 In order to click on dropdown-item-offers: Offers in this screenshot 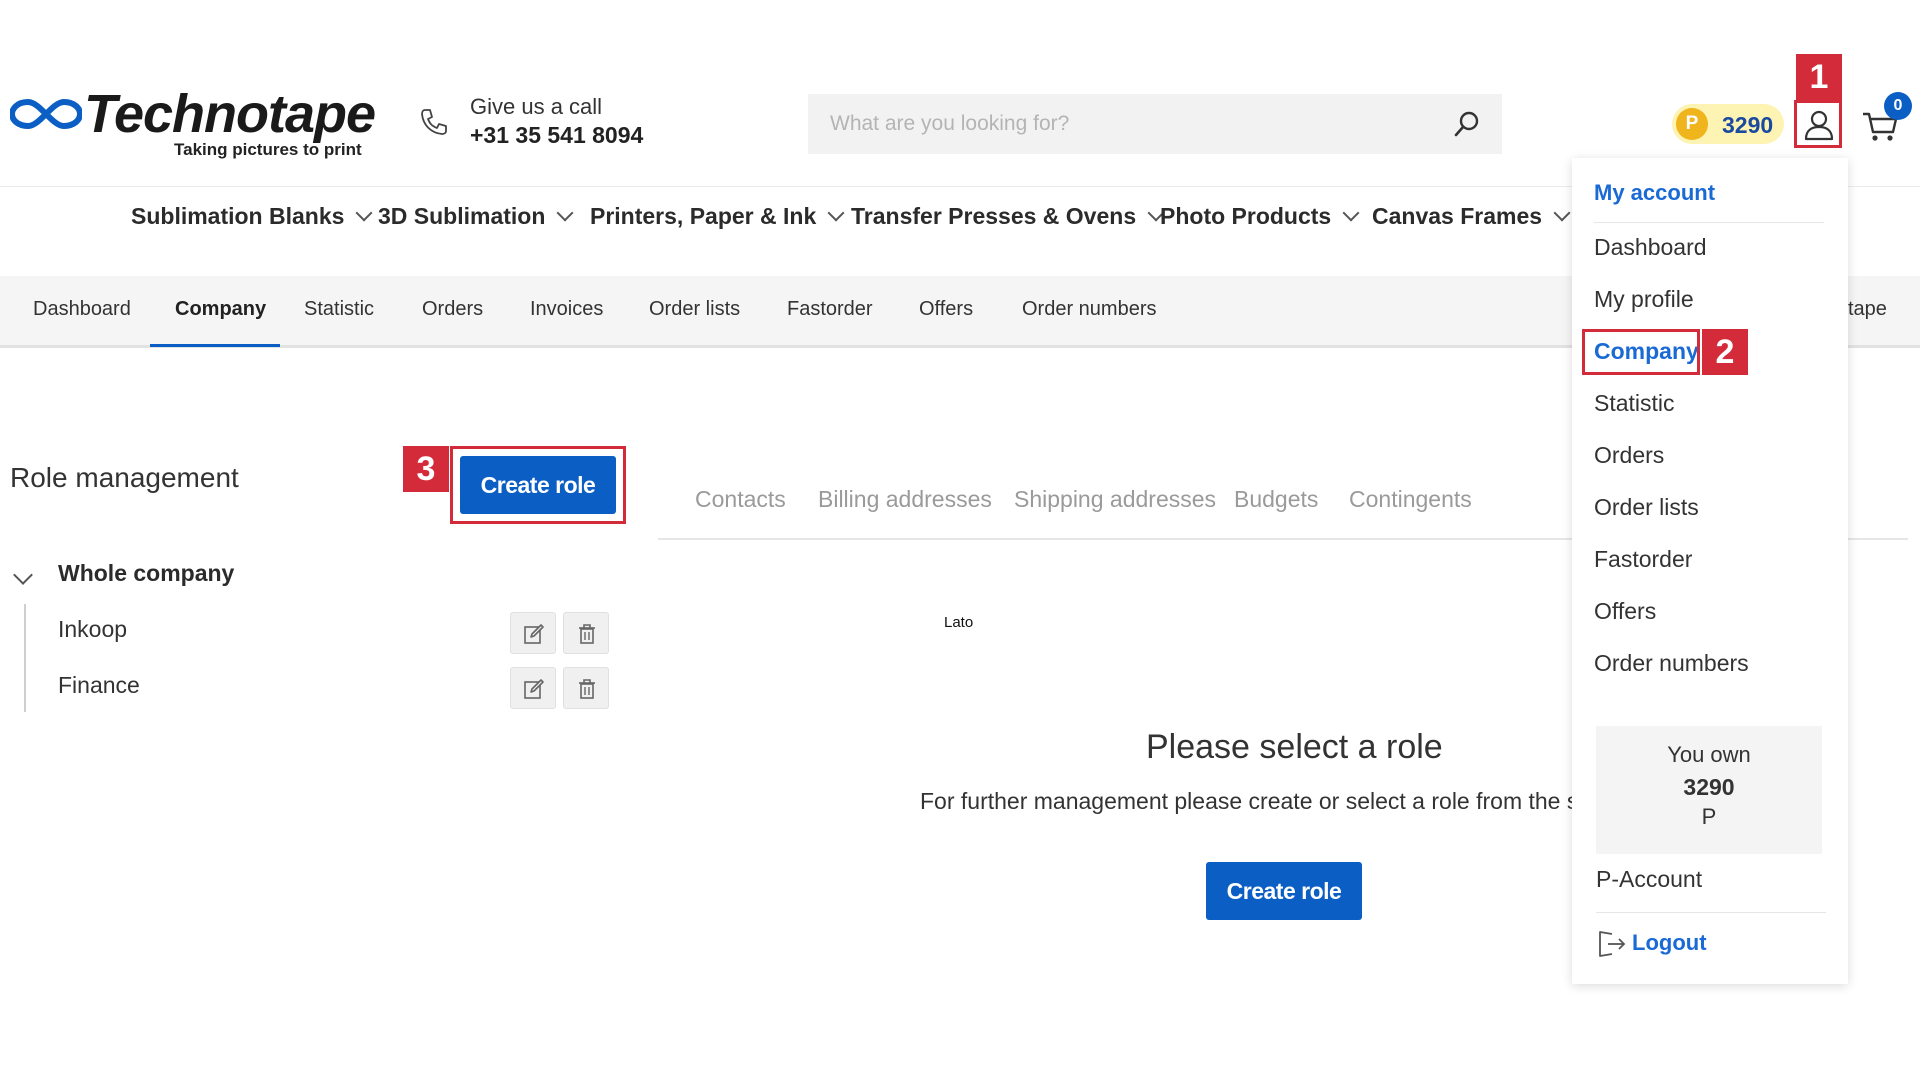, I will do `click(1625, 611)`.